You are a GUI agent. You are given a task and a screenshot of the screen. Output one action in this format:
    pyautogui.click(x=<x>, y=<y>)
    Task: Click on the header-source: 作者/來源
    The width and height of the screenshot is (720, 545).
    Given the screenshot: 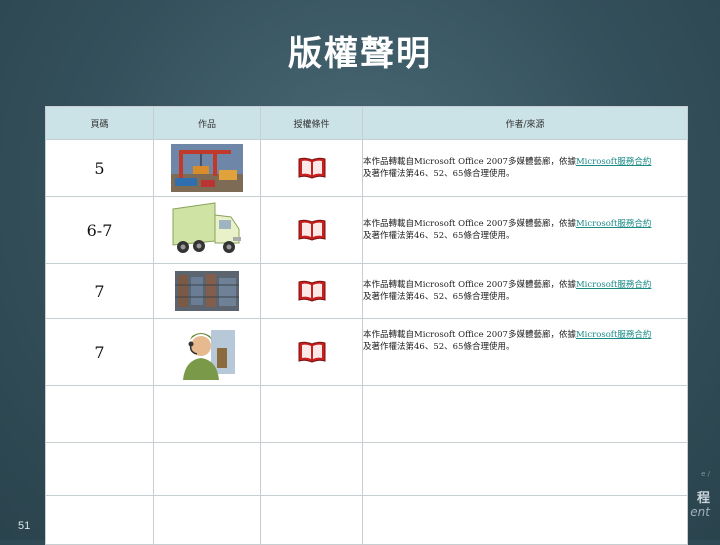 What is the action you would take?
    pyautogui.click(x=525, y=123)
    